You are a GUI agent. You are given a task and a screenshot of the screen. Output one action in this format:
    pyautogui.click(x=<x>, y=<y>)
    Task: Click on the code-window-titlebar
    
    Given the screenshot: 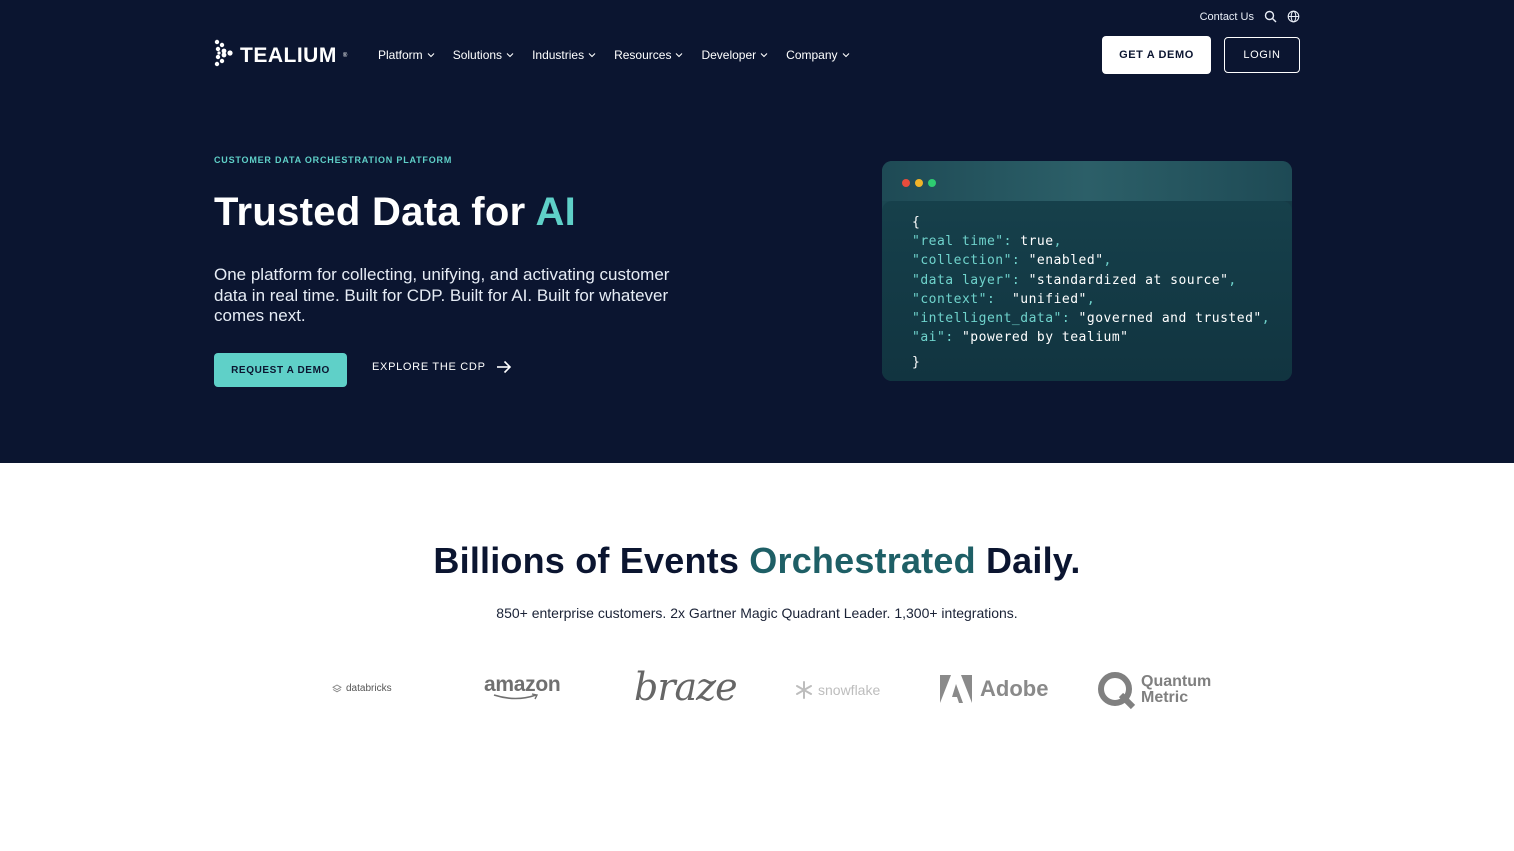 What is the action you would take?
    pyautogui.click(x=1087, y=181)
    